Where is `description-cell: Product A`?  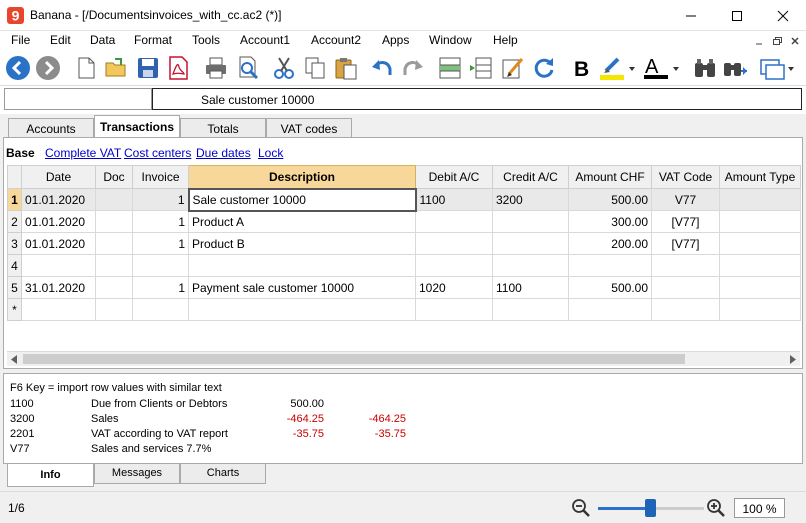 description-cell: Product A is located at coordinates (302, 221).